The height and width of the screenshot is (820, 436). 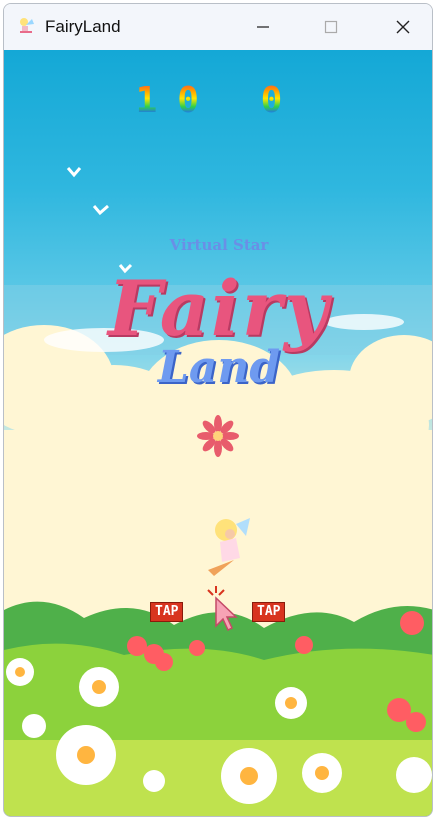 I want to click on tap-hint-left: TAP, so click(x=167, y=612).